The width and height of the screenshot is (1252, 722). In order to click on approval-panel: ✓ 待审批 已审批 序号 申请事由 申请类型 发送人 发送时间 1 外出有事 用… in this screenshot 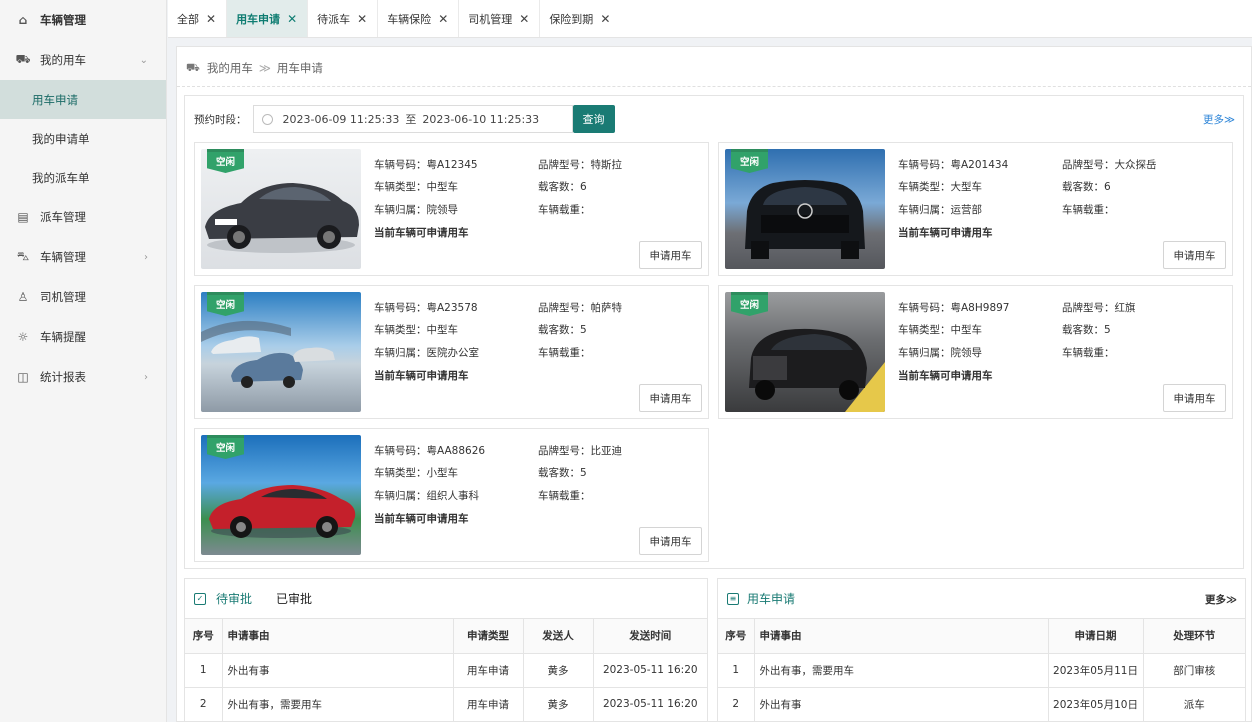, I will do `click(446, 650)`.